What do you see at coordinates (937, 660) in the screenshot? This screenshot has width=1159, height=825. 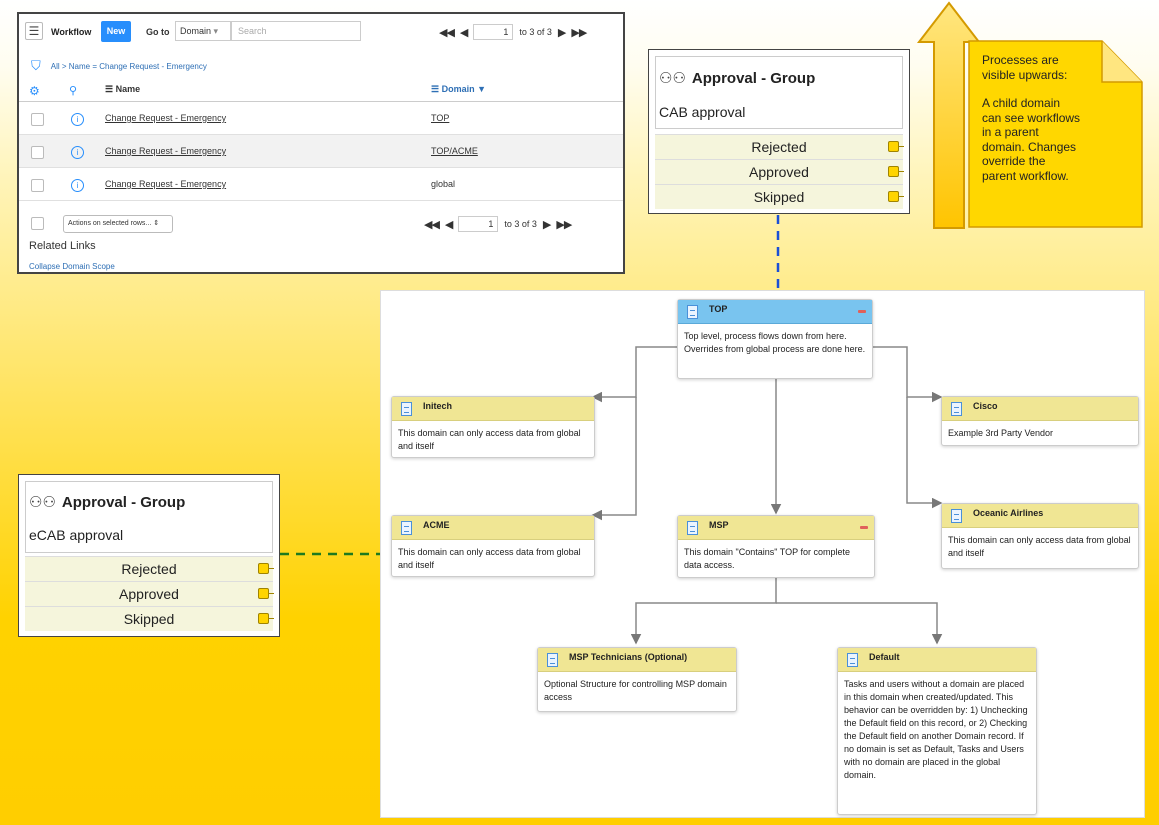 I see `node-header: Default` at bounding box center [937, 660].